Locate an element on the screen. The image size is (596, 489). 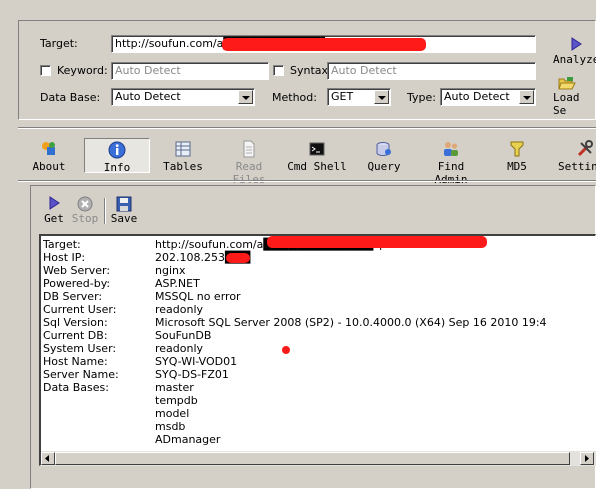
keyword-input-placeholder: Auto Detect is located at coordinates (148, 70).